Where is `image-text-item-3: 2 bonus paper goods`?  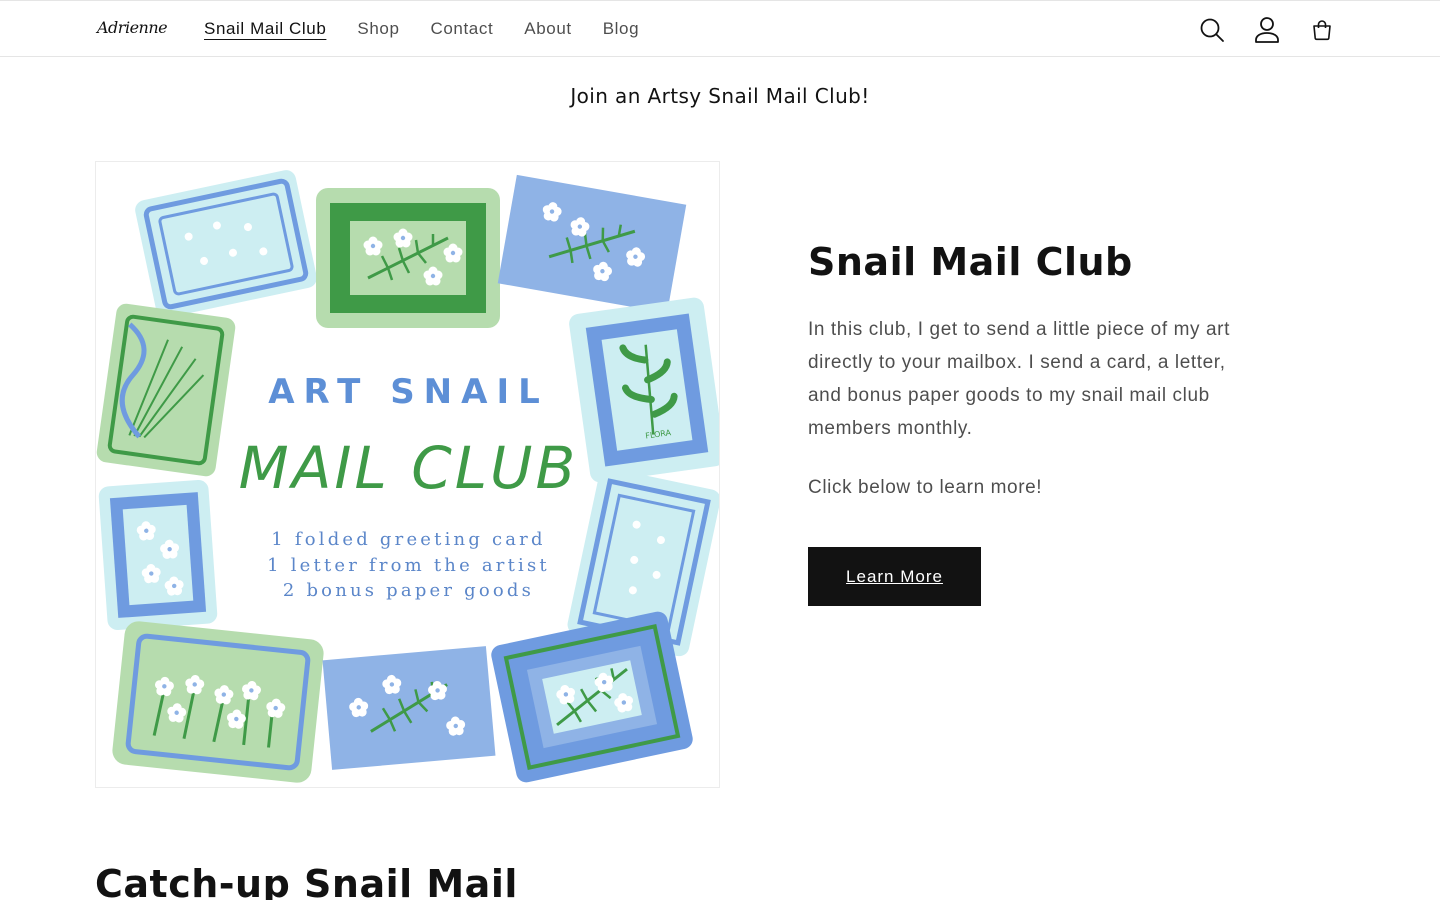 image-text-item-3: 2 bonus paper goods is located at coordinates (408, 590).